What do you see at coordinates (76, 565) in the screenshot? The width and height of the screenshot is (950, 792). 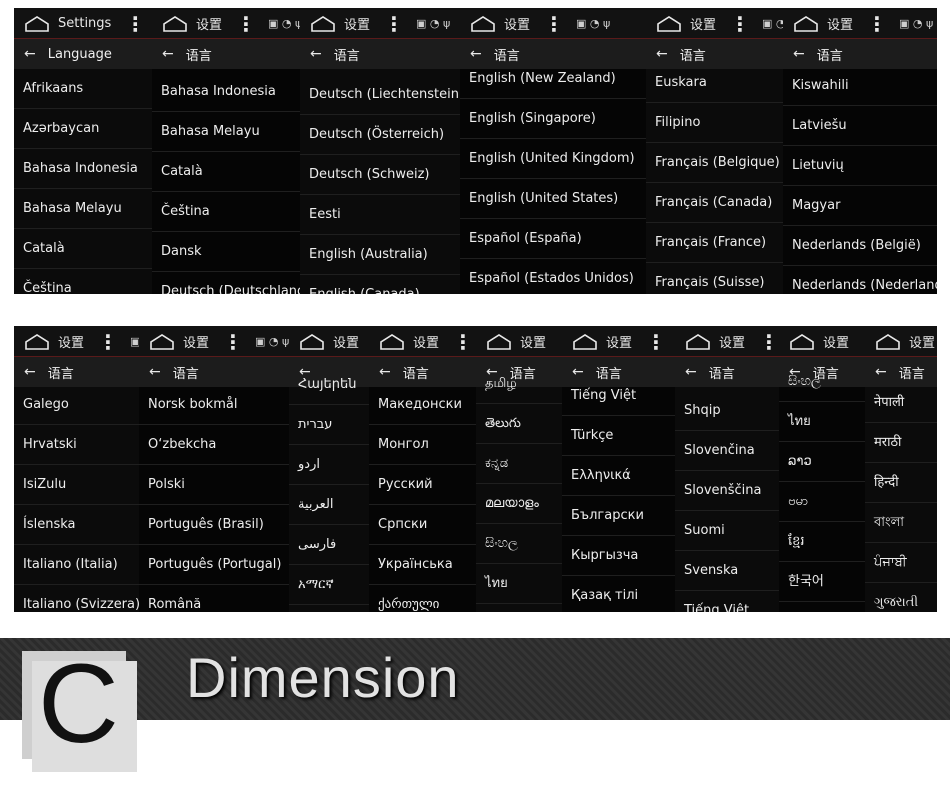 I see `language-list-item: Italiano (Italia)` at bounding box center [76, 565].